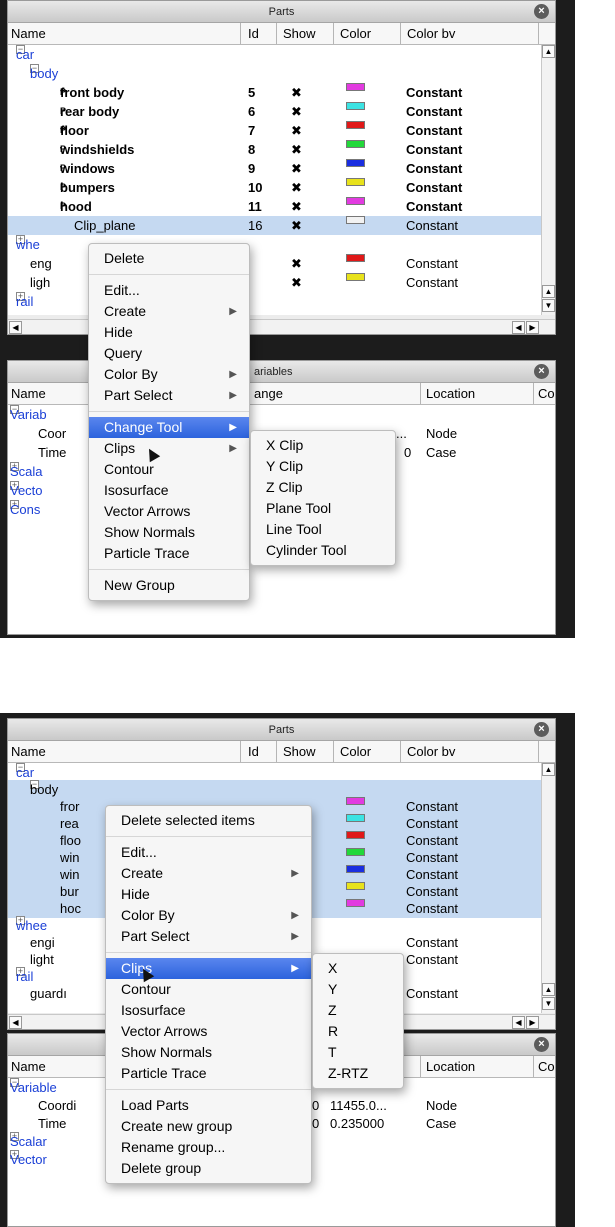  What do you see at coordinates (274, 130) in the screenshot?
I see `table-row: Pfloor 7 ✖ Constant` at bounding box center [274, 130].